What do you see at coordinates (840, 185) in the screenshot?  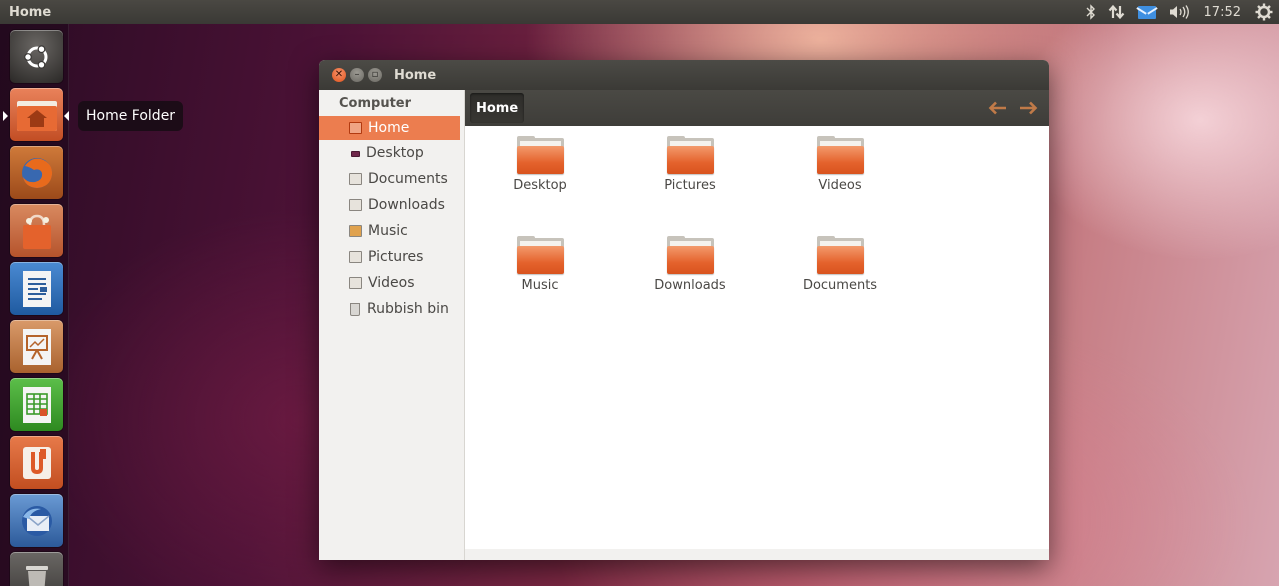 I see `folder-label: Videos` at bounding box center [840, 185].